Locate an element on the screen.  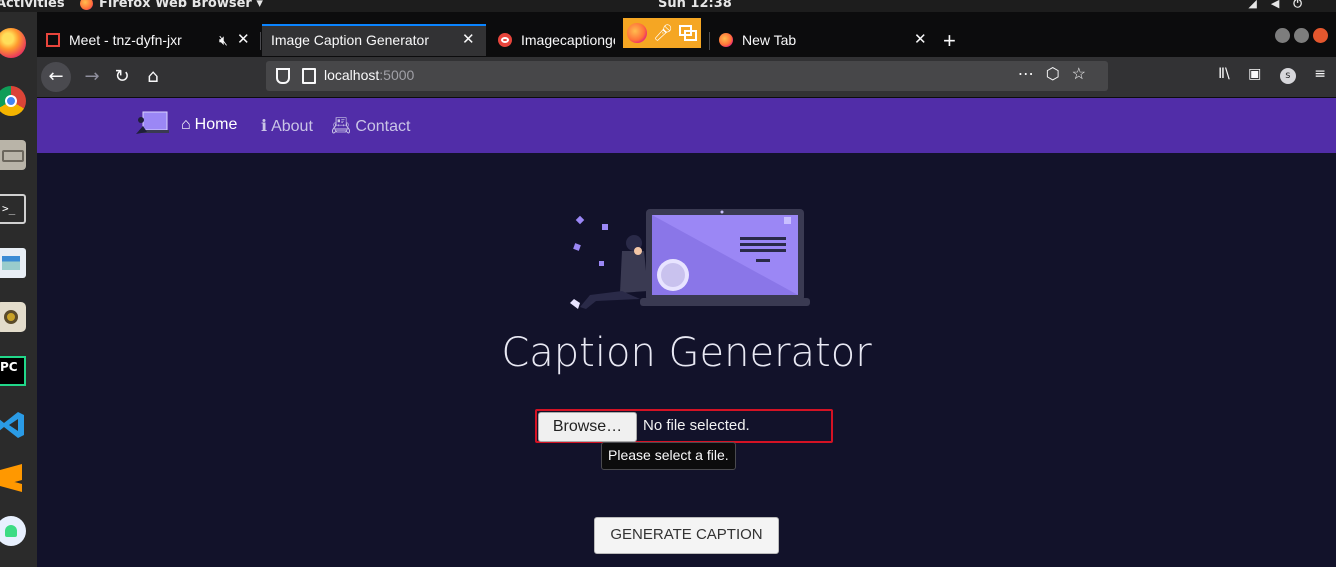
chrome-dock-icon is located at coordinates (13, 101).